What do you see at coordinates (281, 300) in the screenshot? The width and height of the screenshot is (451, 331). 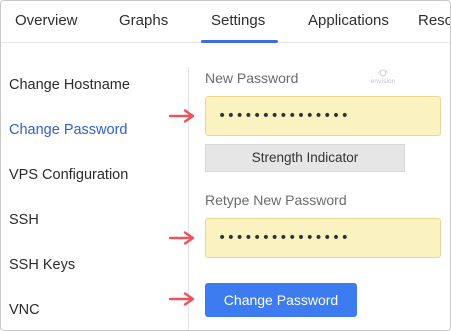 I see `change-password-button: Change Password` at bounding box center [281, 300].